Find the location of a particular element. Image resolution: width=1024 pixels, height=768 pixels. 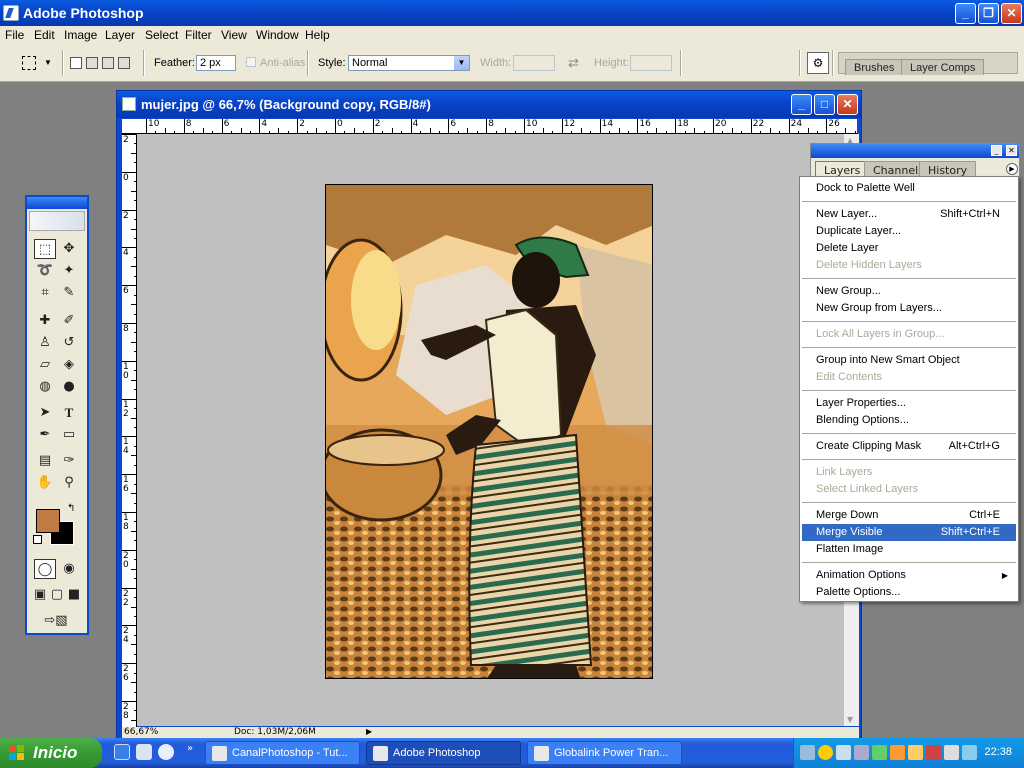

volume-icon is located at coordinates (969, 752).